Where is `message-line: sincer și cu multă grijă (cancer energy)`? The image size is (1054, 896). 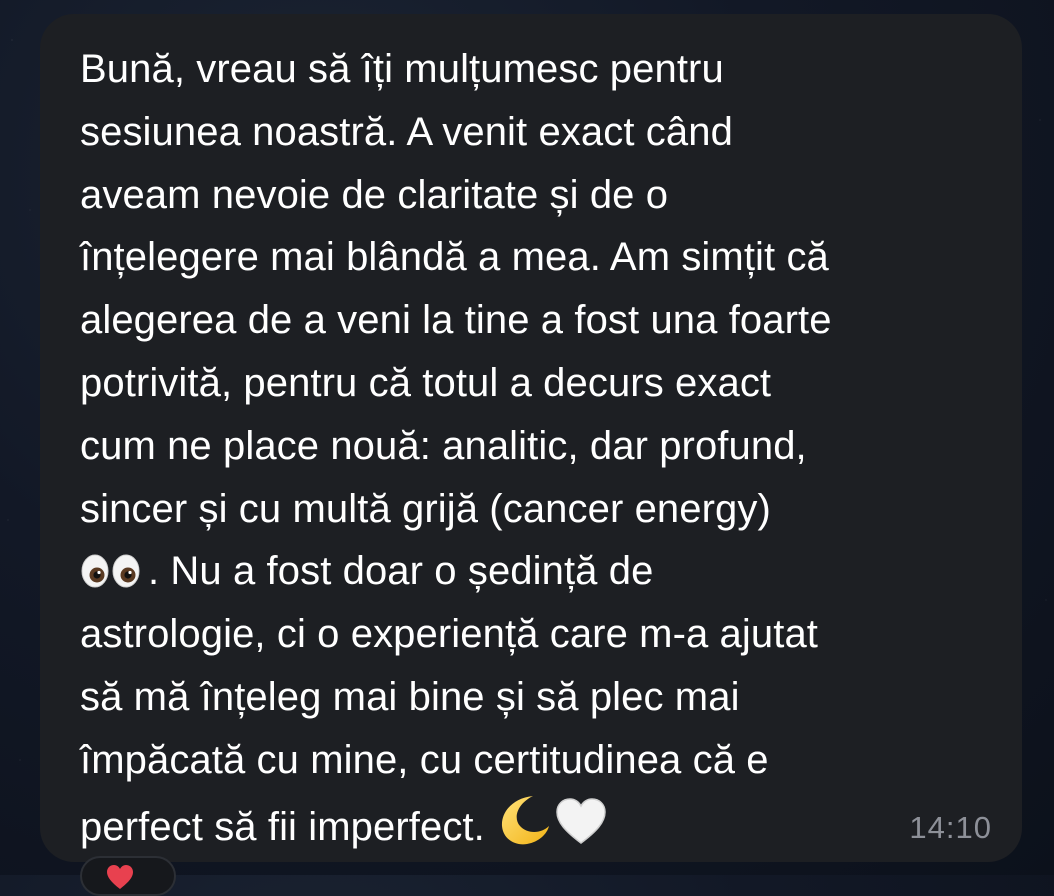 message-line: sincer și cu multă grijă (cancer energy) is located at coordinates (425, 508).